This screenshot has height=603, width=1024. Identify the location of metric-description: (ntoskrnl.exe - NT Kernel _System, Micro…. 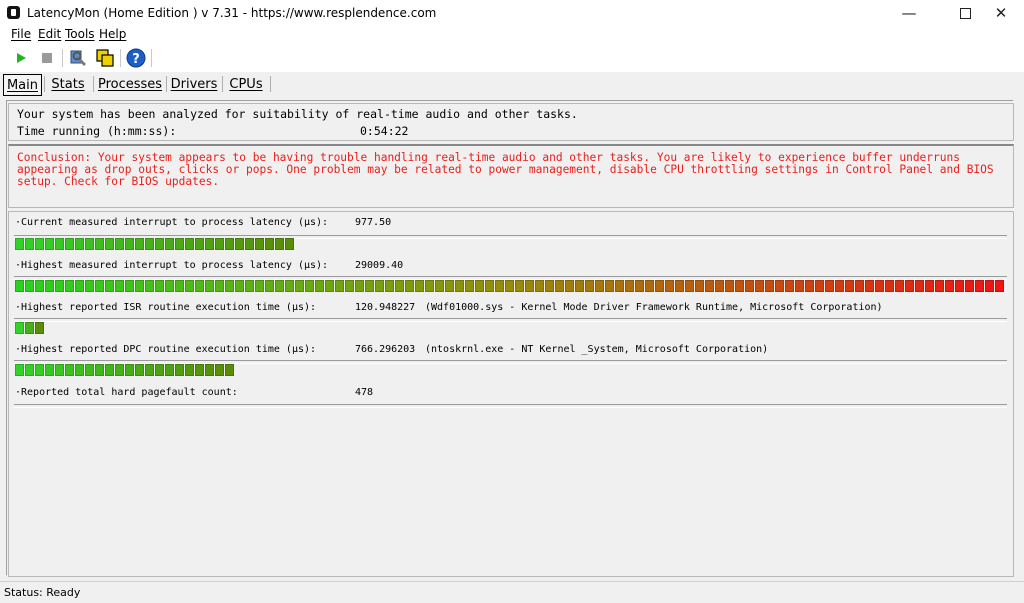
(597, 349).